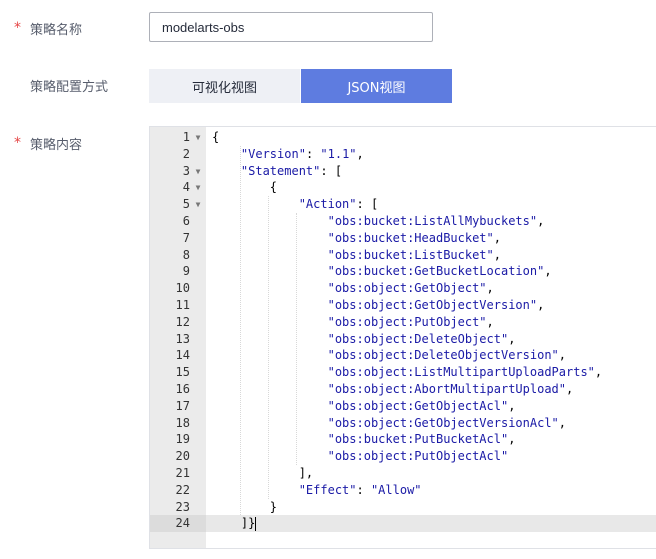  What do you see at coordinates (403, 137) in the screenshot?
I see `code-line: 1 ▼ {` at bounding box center [403, 137].